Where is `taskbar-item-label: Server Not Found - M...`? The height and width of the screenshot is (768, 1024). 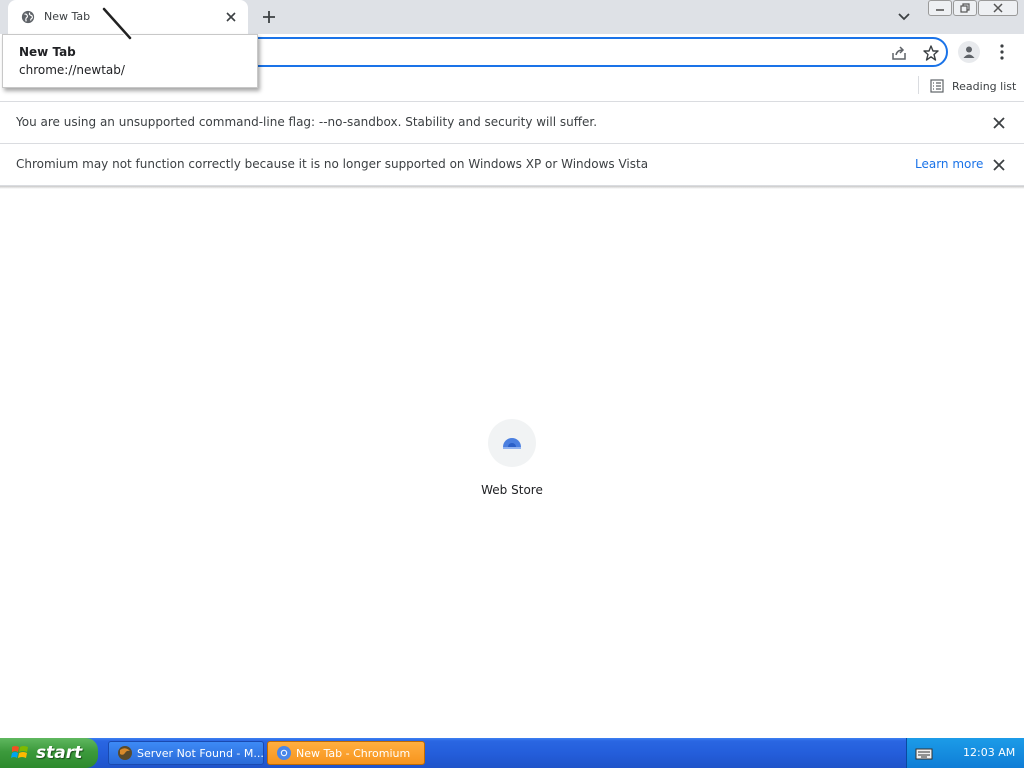
taskbar-item-label: Server Not Found - M... is located at coordinates (200, 753).